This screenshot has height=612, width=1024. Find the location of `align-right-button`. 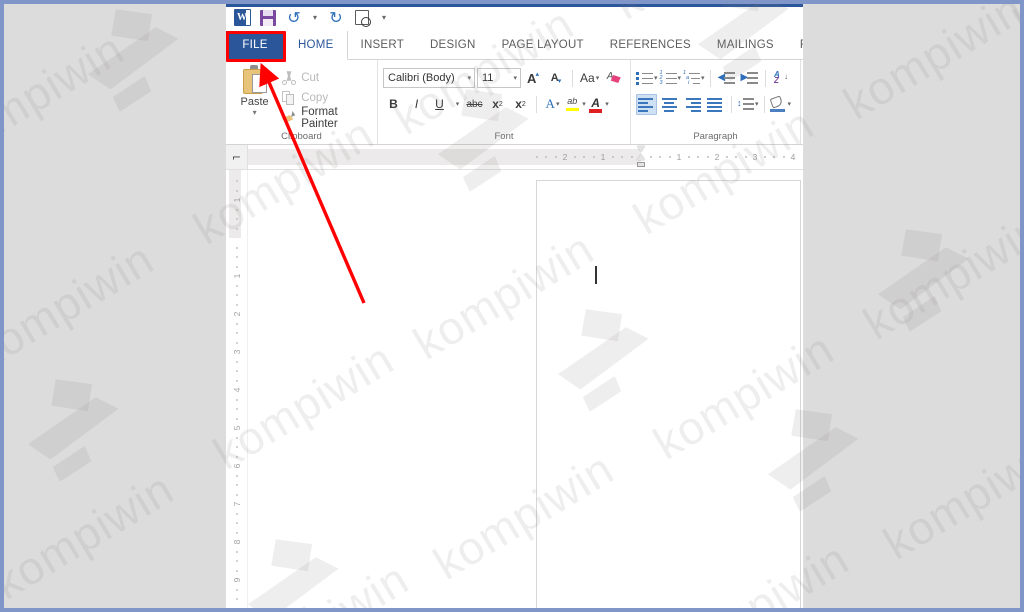

align-right-button is located at coordinates (692, 104).